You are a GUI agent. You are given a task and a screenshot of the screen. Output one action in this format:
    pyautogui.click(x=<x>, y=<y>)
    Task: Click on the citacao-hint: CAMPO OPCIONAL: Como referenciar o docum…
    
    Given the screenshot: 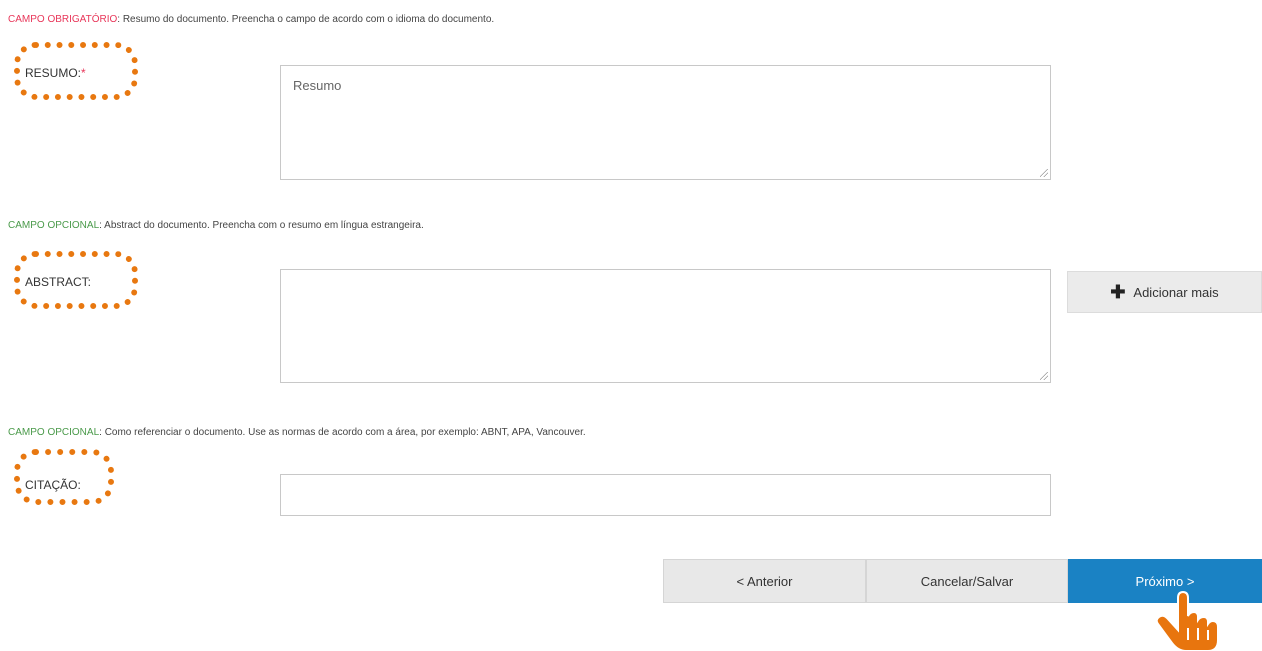 What is the action you would take?
    pyautogui.click(x=297, y=432)
    